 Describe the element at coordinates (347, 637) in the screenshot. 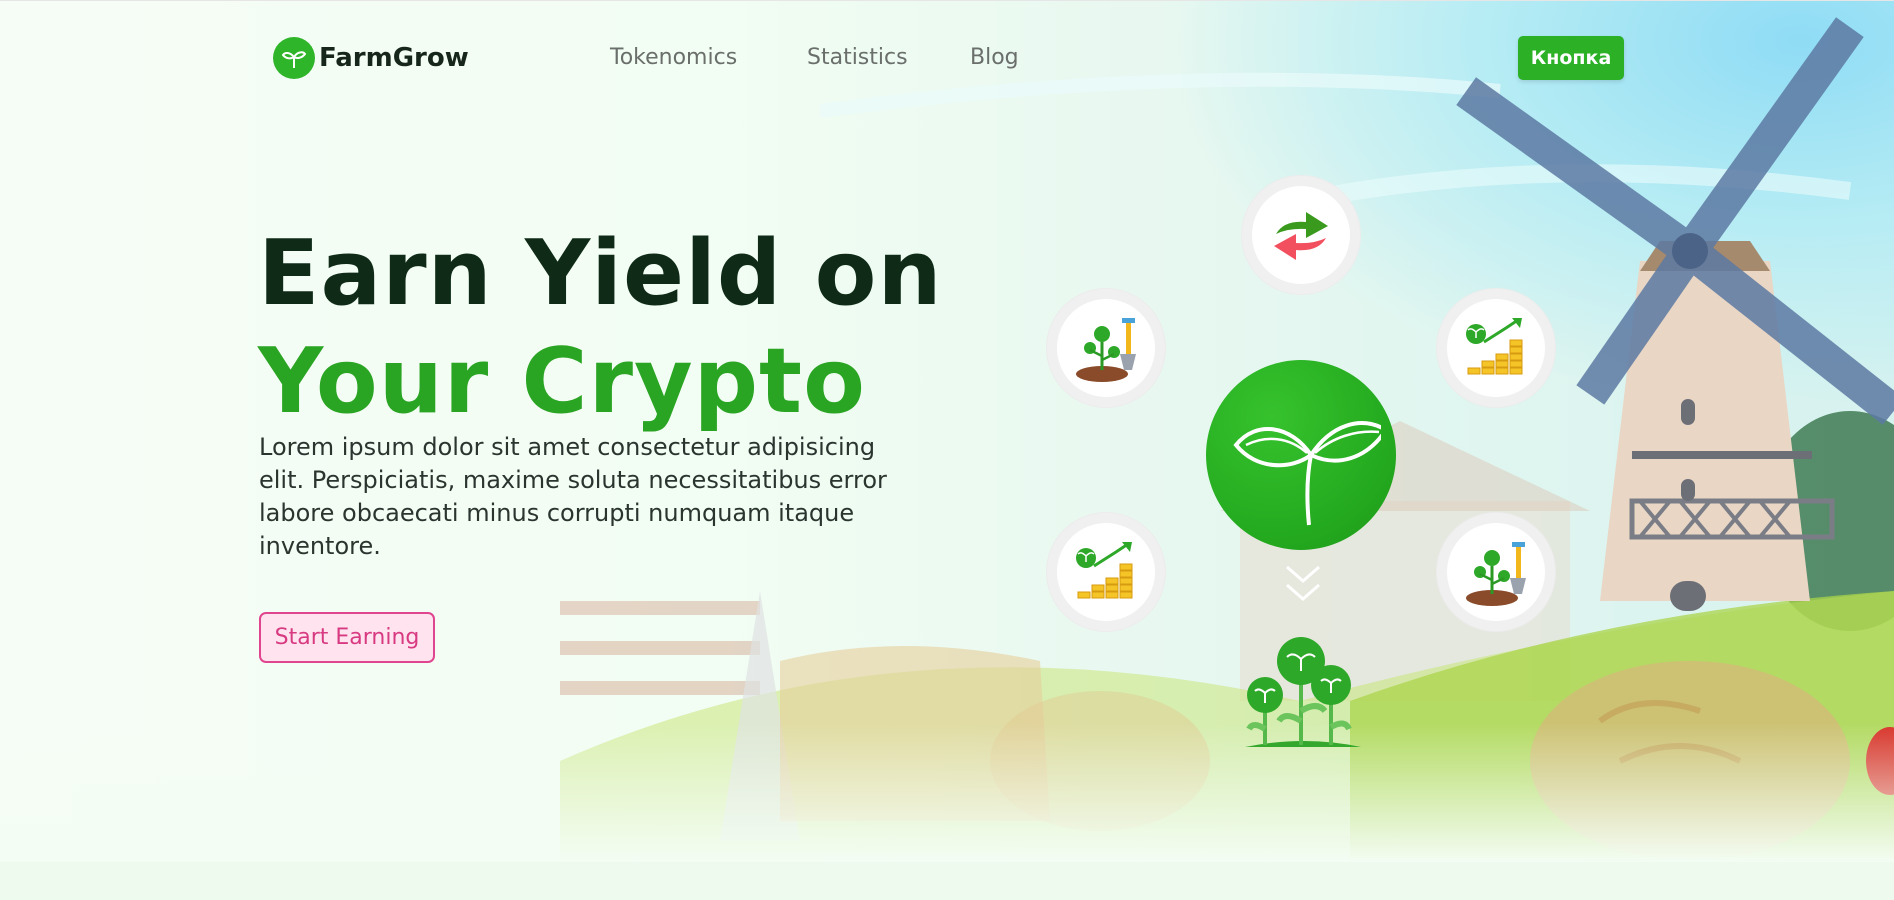

I see `start-earning-button: Start Earning` at that location.